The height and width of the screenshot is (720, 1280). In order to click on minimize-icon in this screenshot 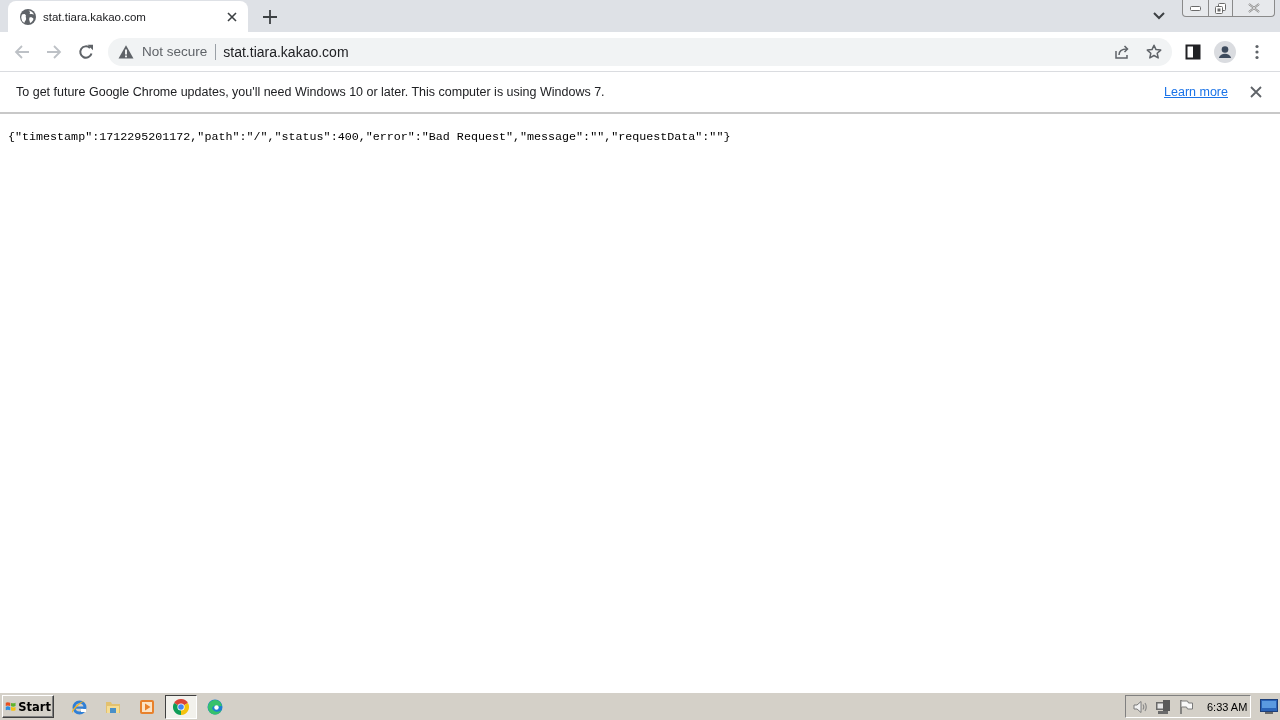, I will do `click(1195, 8)`.